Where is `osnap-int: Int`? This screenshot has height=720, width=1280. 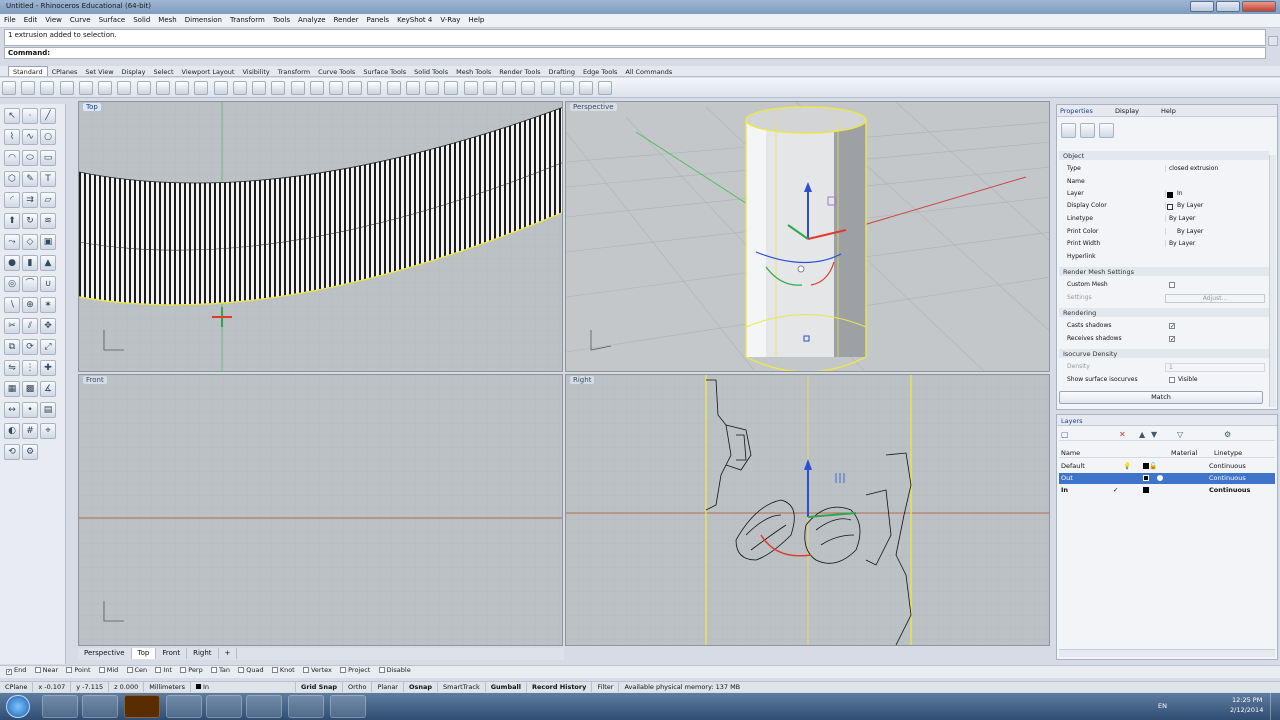
osnap-int: Int is located at coordinates (163, 670).